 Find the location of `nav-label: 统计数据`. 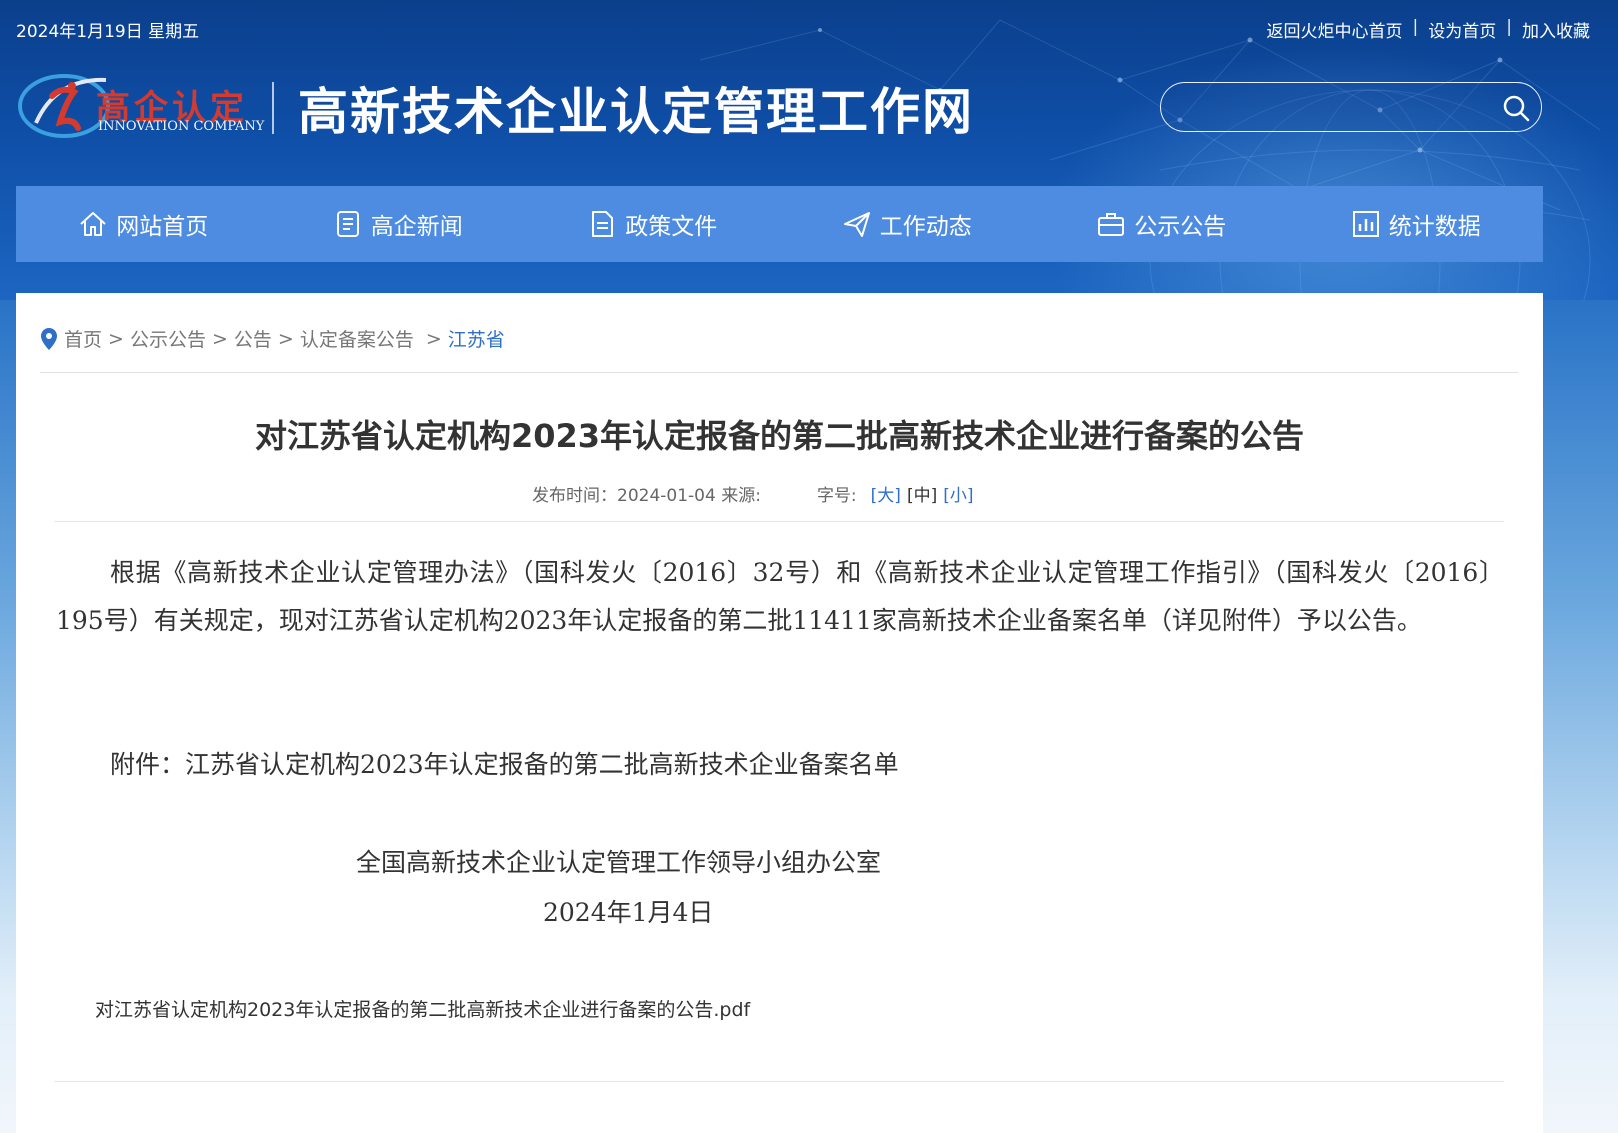

nav-label: 统计数据 is located at coordinates (1434, 227).